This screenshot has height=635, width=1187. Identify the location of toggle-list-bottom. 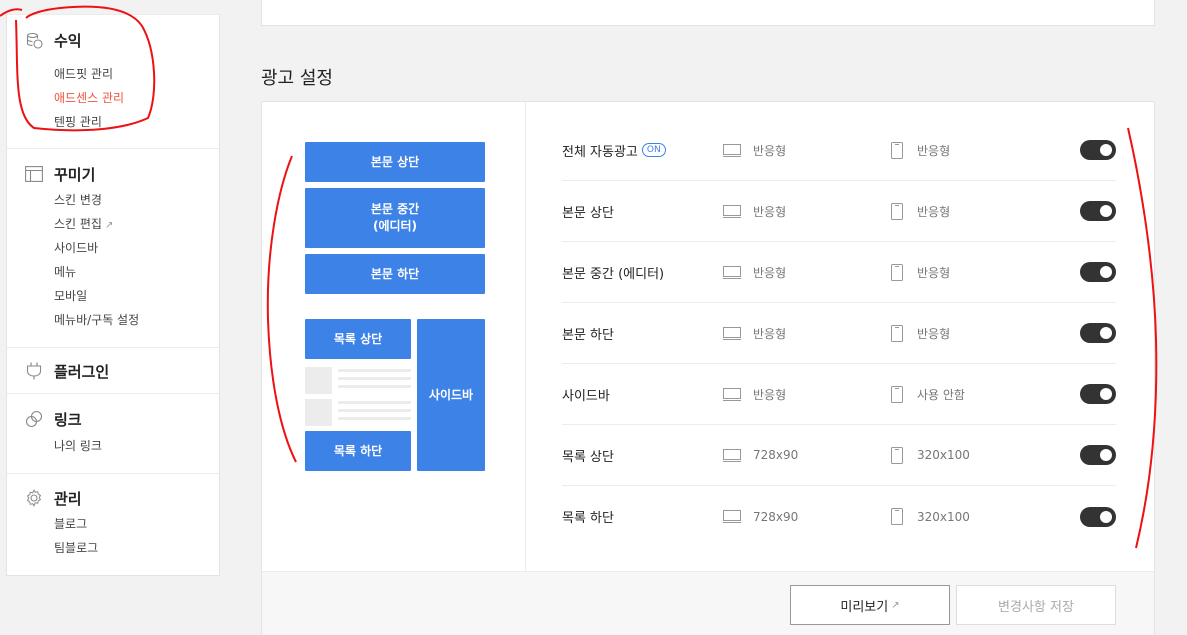
(1098, 516).